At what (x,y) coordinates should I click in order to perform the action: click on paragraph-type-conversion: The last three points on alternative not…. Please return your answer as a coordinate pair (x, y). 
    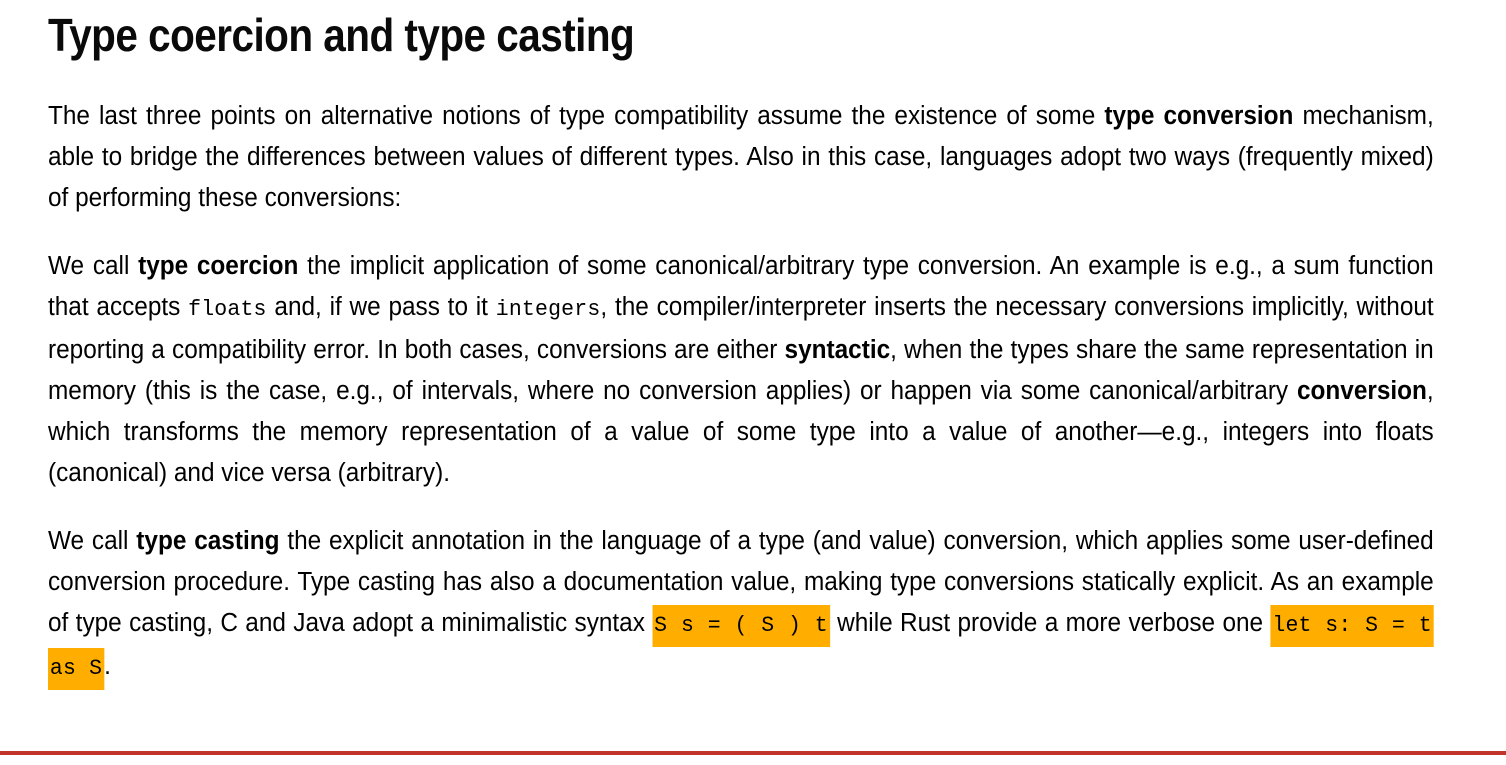
    Looking at the image, I should click on (741, 157).